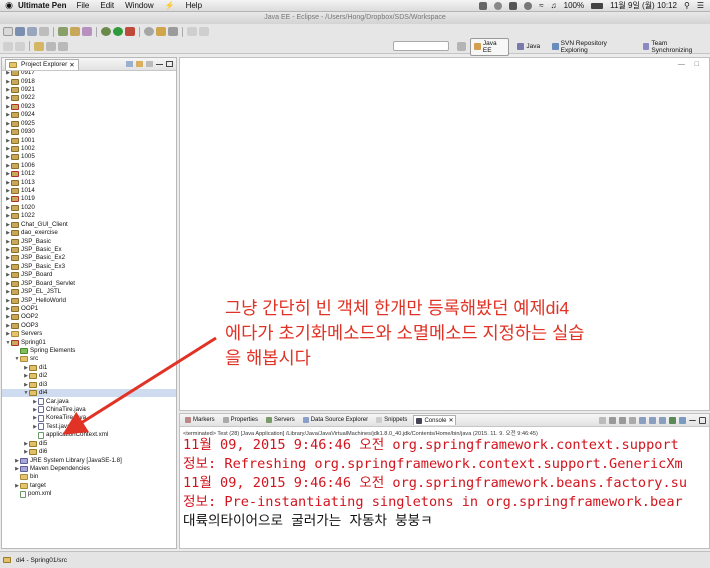 The width and height of the screenshot is (710, 568). What do you see at coordinates (682, 420) in the screenshot?
I see `open-console-icon` at bounding box center [682, 420].